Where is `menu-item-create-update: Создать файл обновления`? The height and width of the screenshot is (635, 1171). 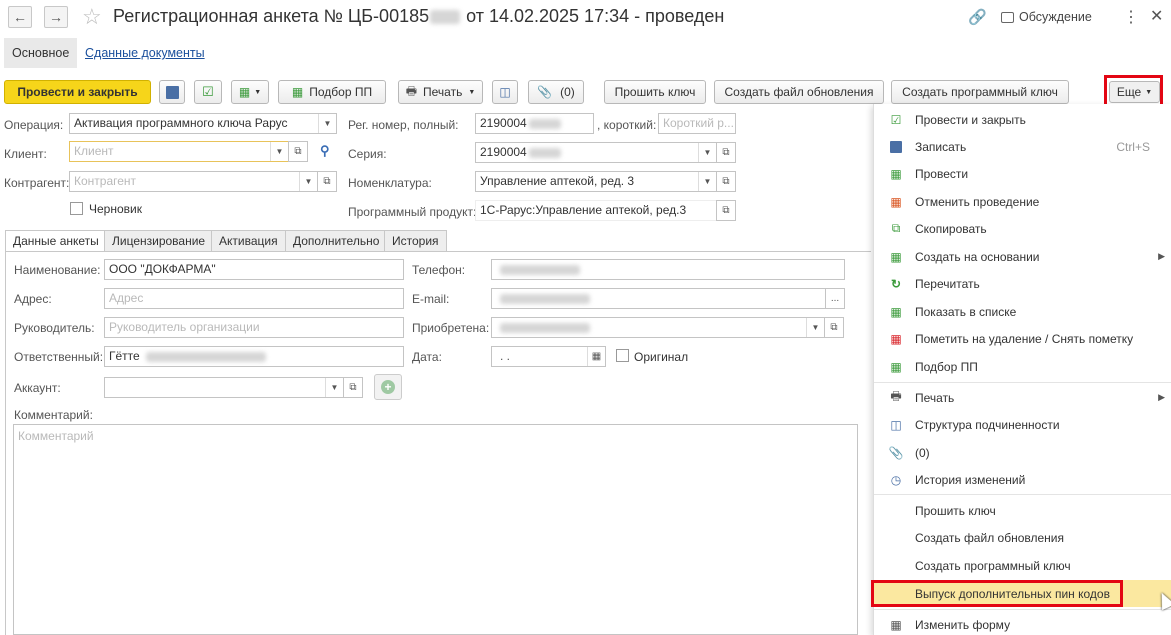
menu-item-create-update: Создать файл обновления is located at coordinates (1022, 537).